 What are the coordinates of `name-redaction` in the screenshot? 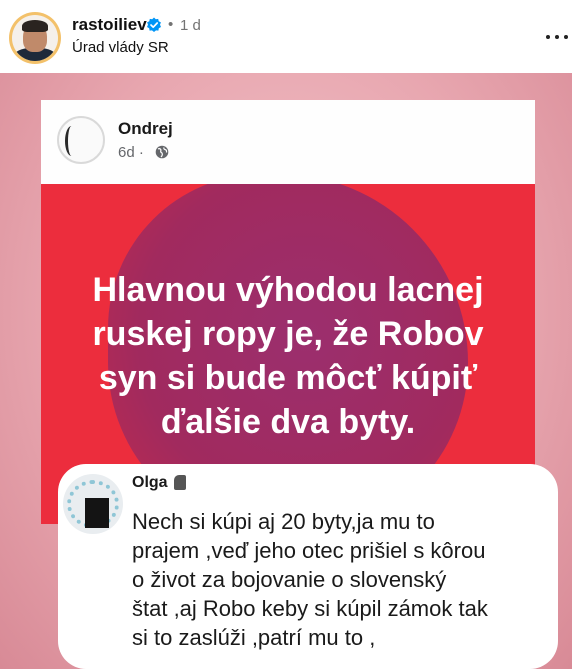 It's located at (180, 482).